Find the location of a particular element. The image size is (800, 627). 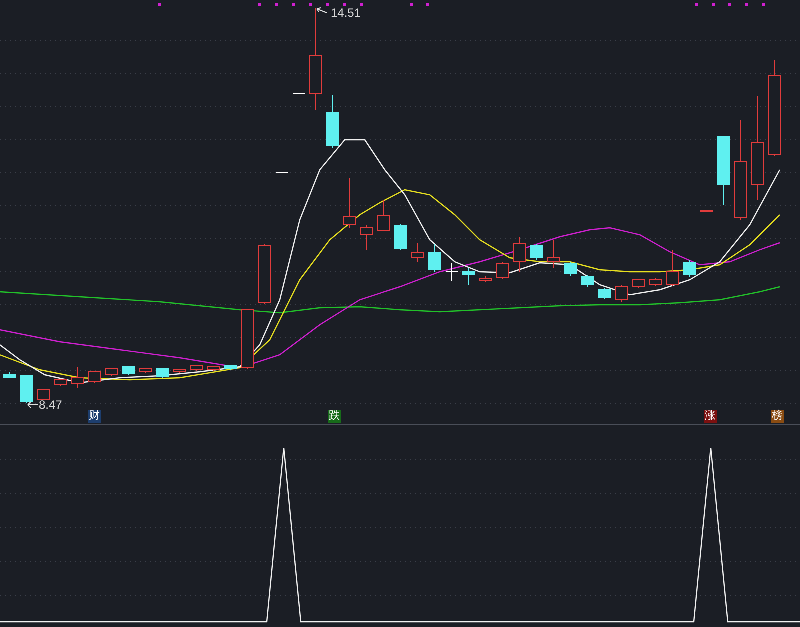

signal-tag: 涨 is located at coordinates (710, 416).